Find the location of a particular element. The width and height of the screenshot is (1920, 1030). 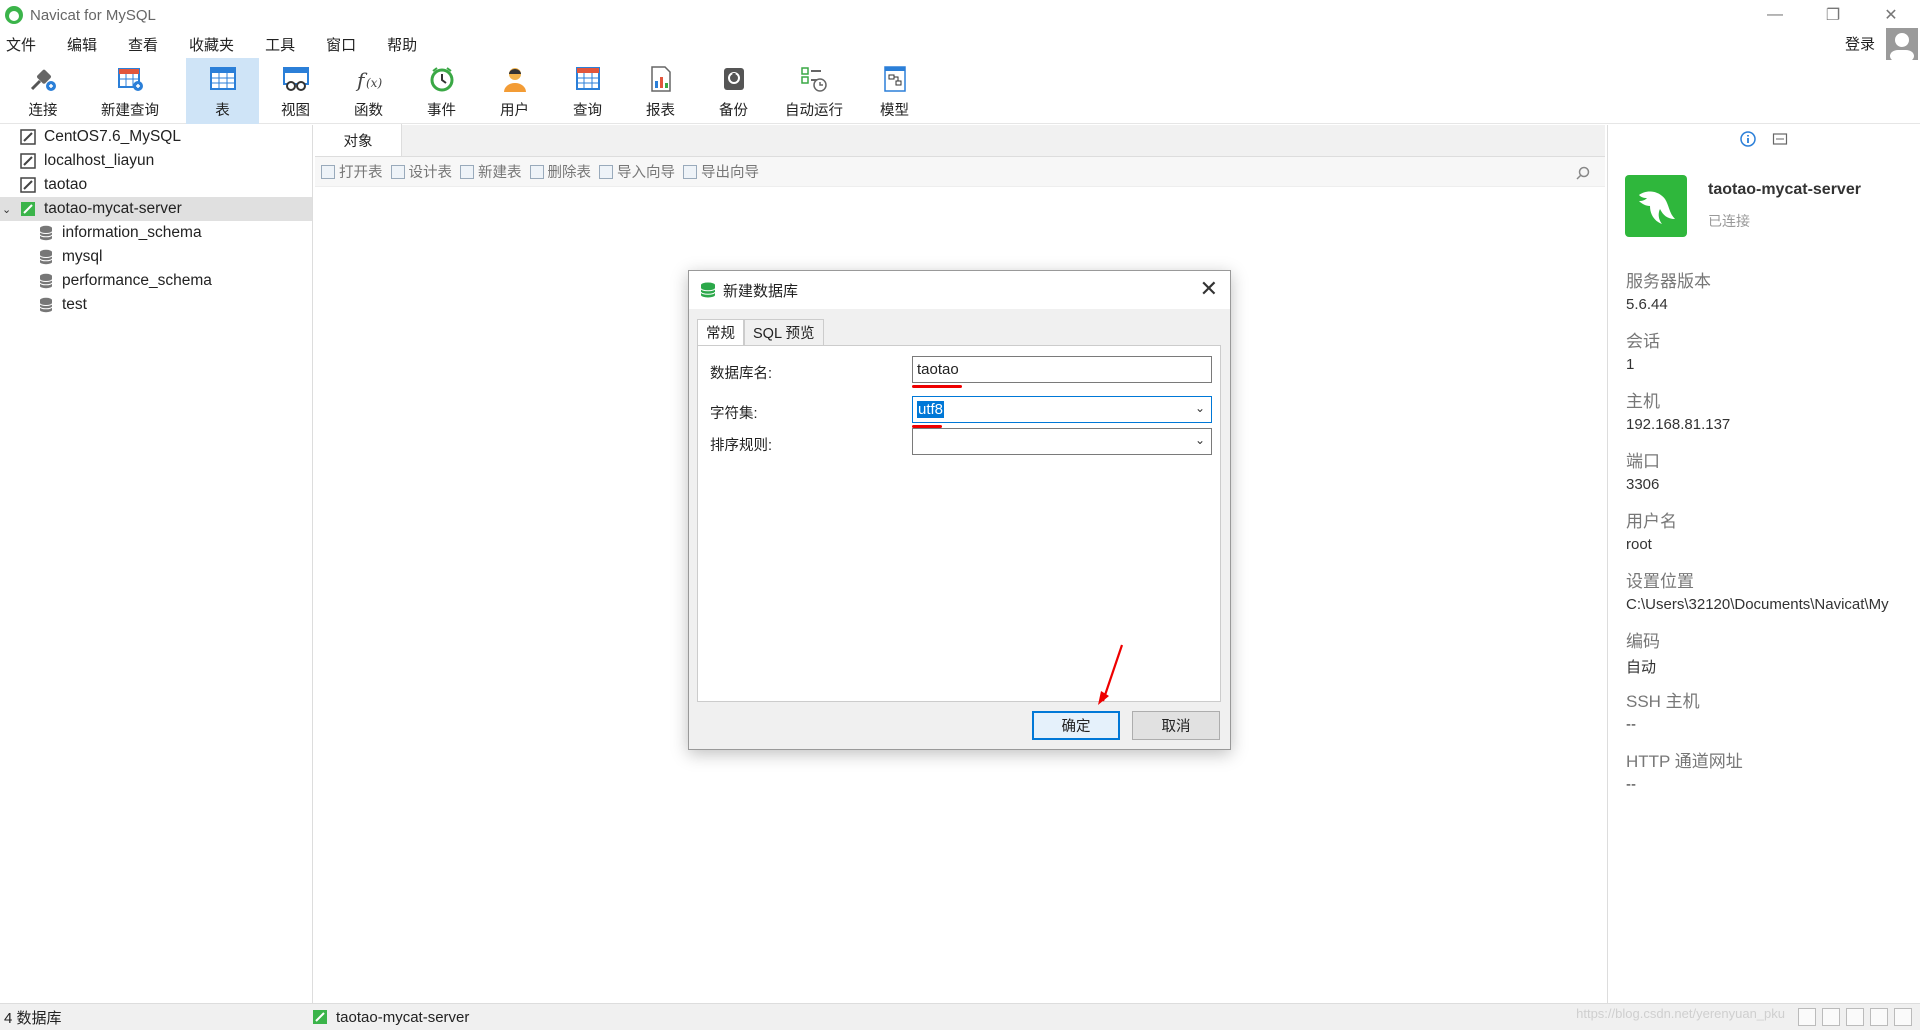

er-view-button is located at coordinates (1855, 1017).